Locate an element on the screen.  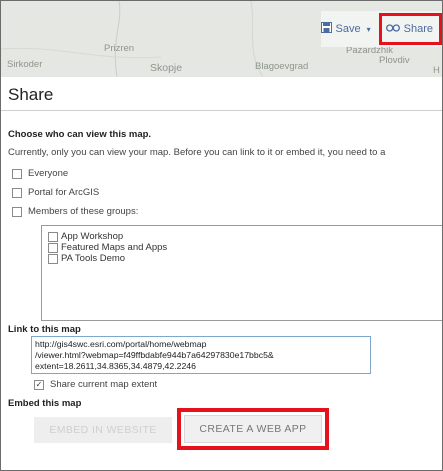
share-button: Share is located at coordinates (410, 29).